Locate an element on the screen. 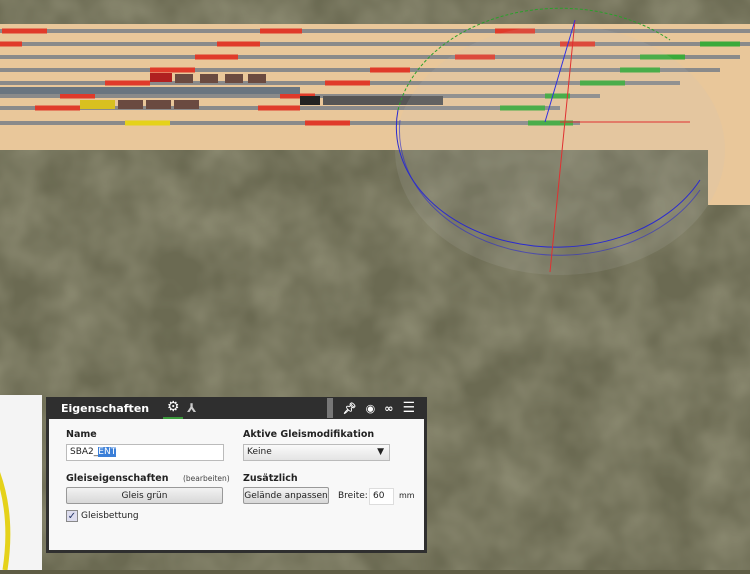  menu-icon: ☰ is located at coordinates (408, 408).